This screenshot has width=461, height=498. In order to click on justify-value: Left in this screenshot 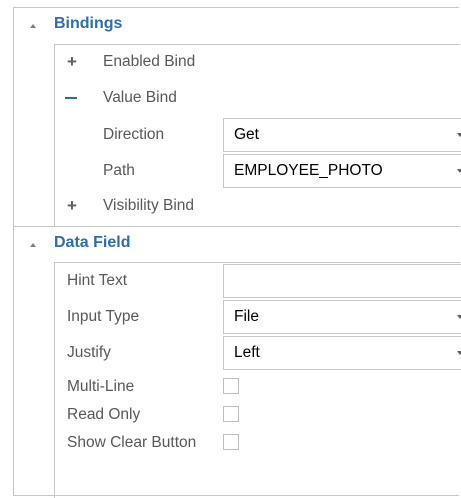, I will do `click(247, 352)`.